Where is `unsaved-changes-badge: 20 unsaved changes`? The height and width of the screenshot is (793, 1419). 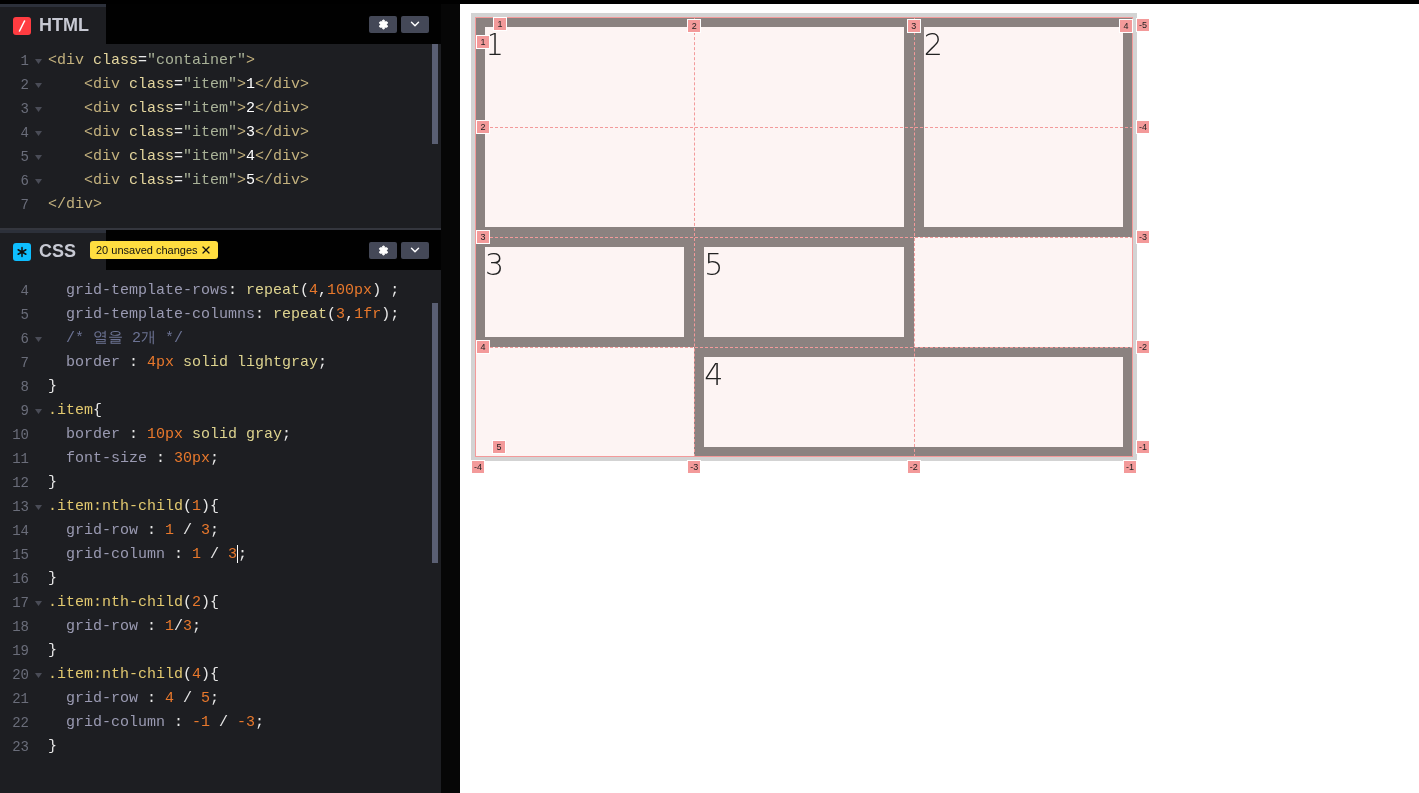 unsaved-changes-badge: 20 unsaved changes is located at coordinates (154, 250).